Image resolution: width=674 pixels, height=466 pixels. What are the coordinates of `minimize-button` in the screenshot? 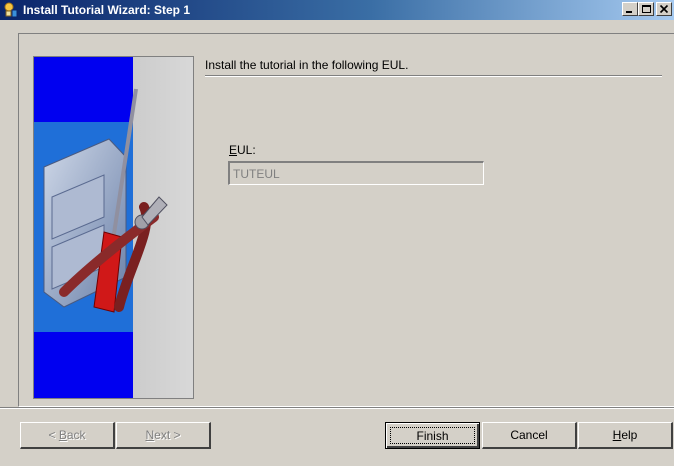 It's located at (630, 9).